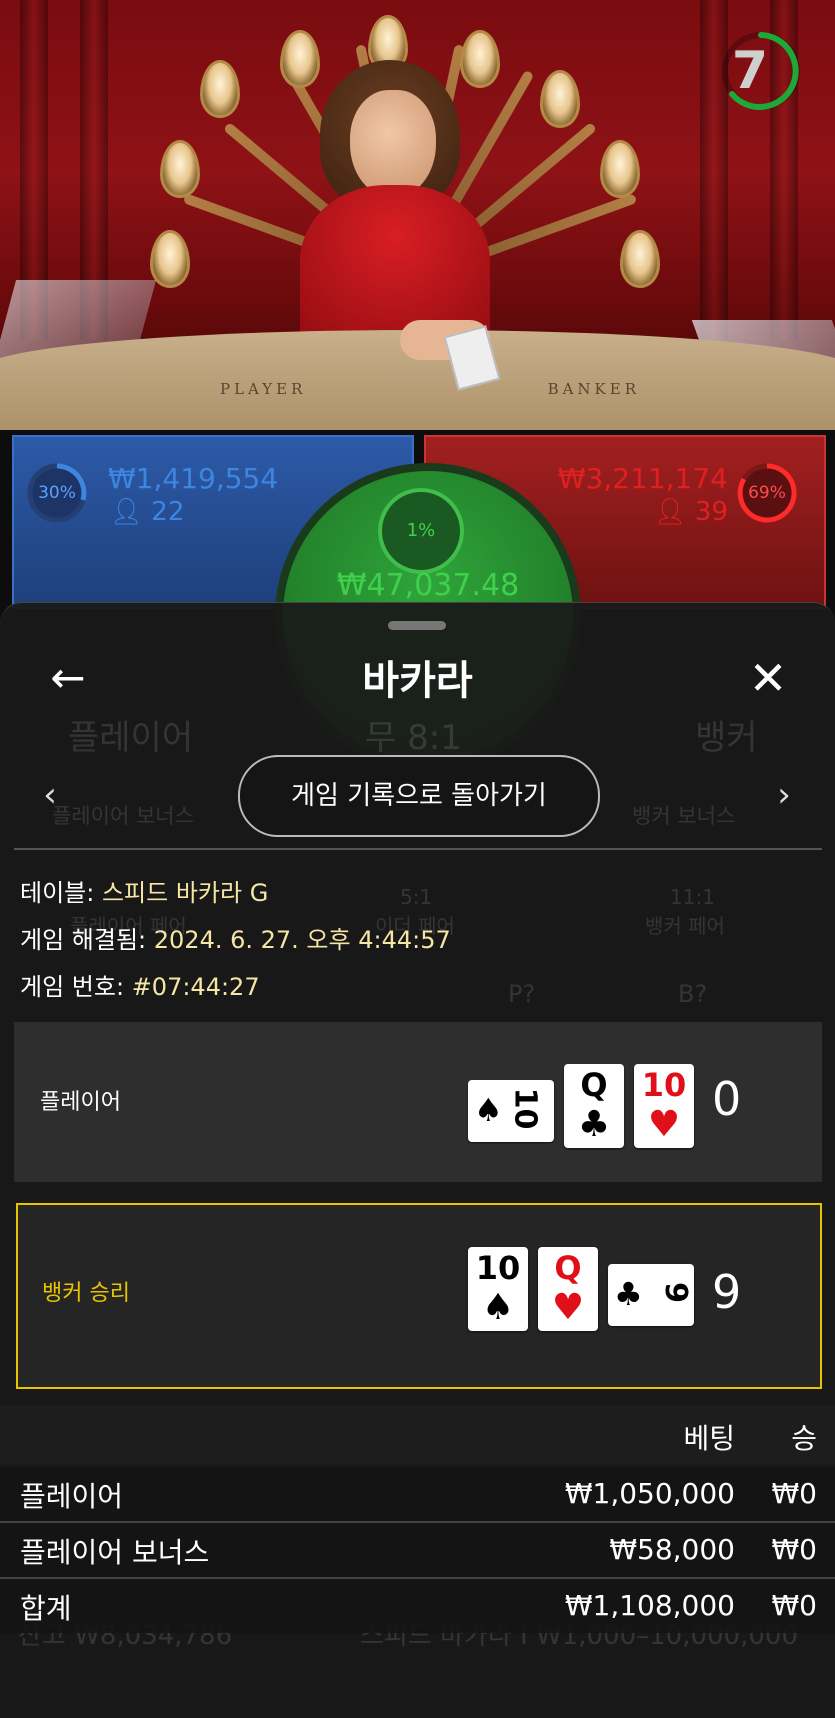 The height and width of the screenshot is (1718, 835). Describe the element at coordinates (72, 987) in the screenshot. I see `game-number-label: 게임 번호:` at that location.